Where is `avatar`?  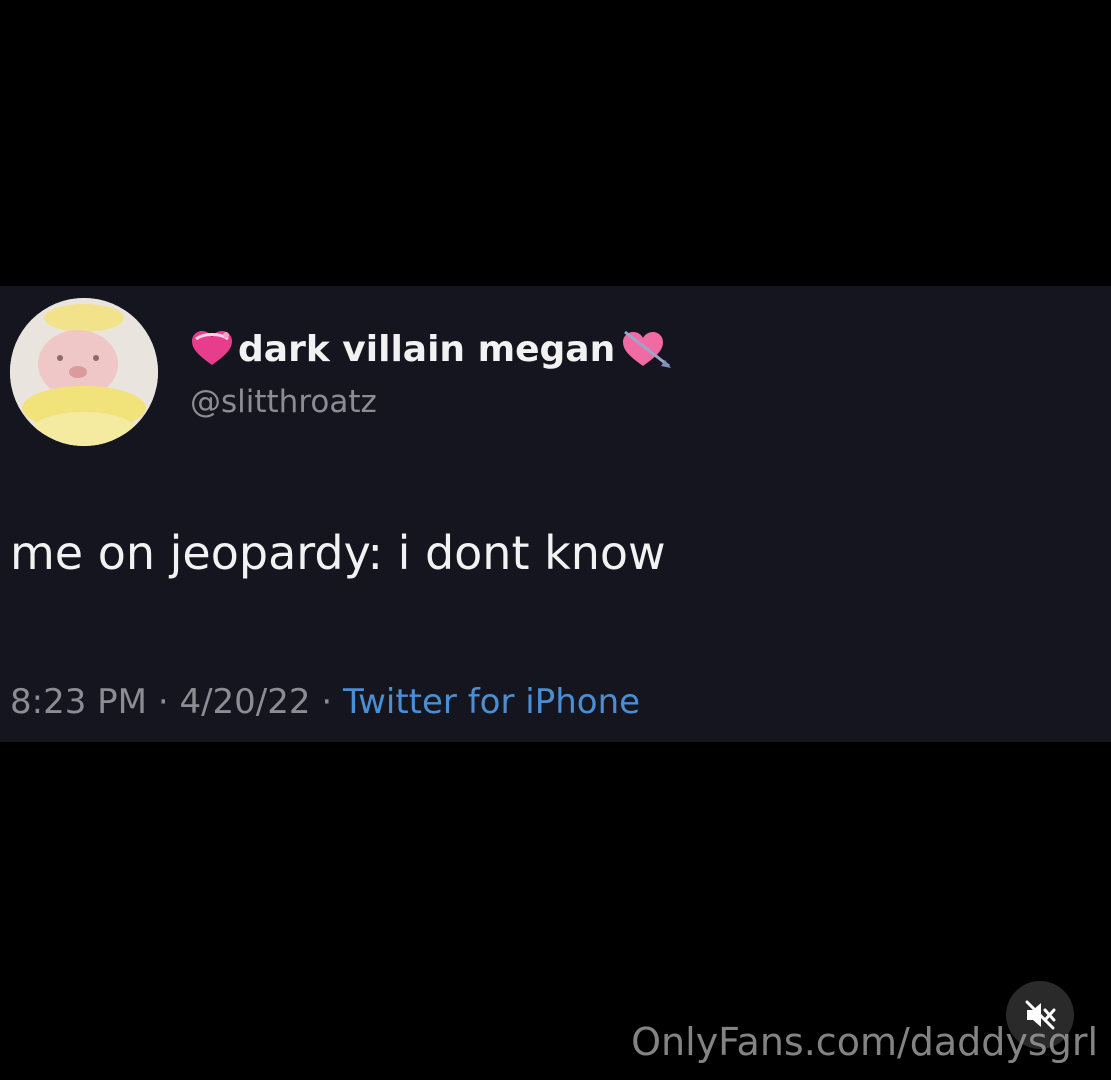
avatar is located at coordinates (84, 372).